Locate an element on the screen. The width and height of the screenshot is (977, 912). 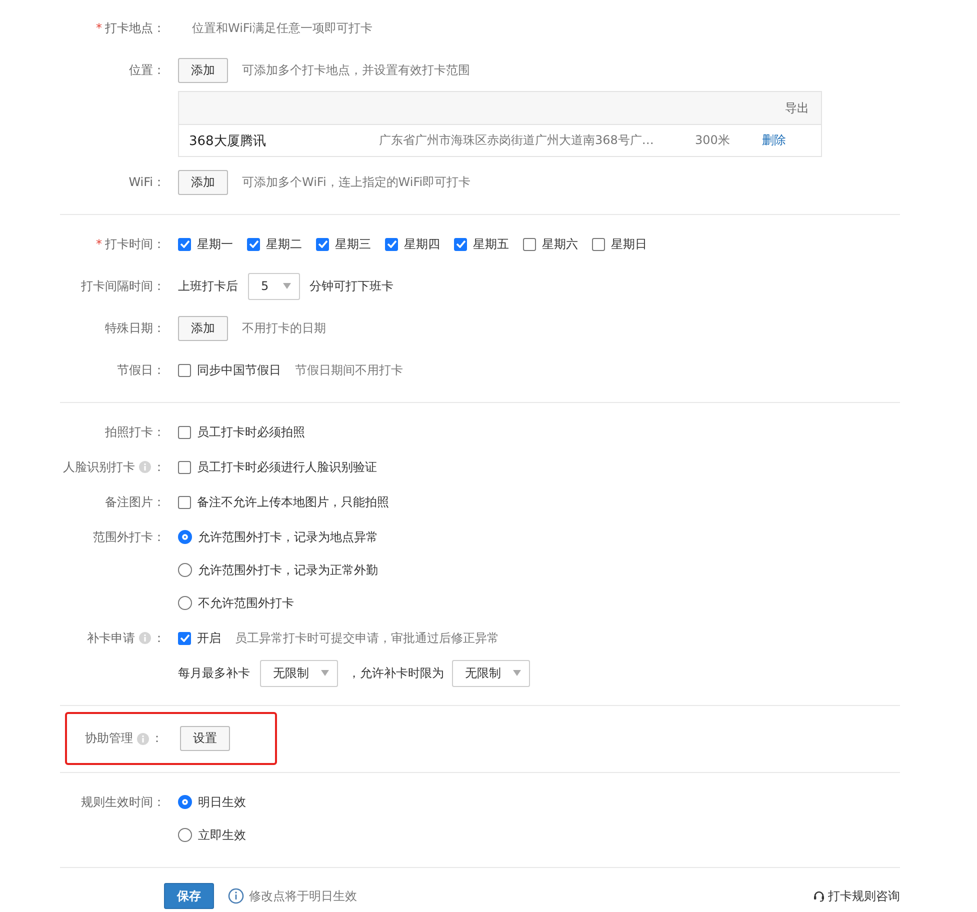
field-label: 打卡间隔时间： is located at coordinates (123, 286).